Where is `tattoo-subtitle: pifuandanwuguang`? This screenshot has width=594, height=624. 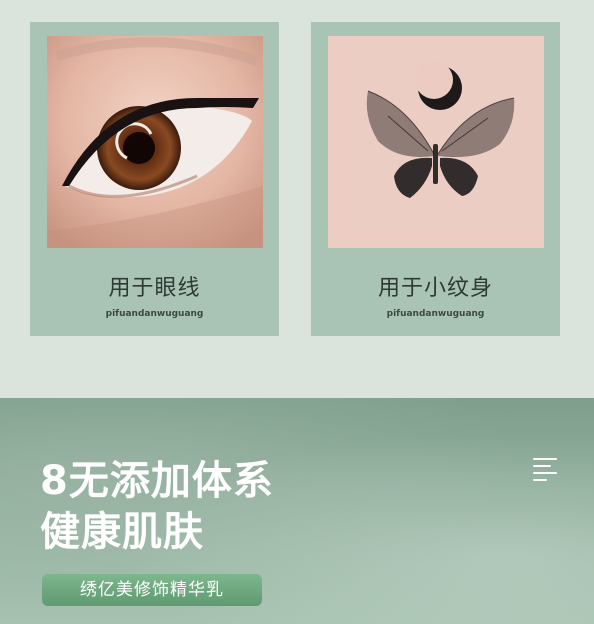 tattoo-subtitle: pifuandanwuguang is located at coordinates (435, 314).